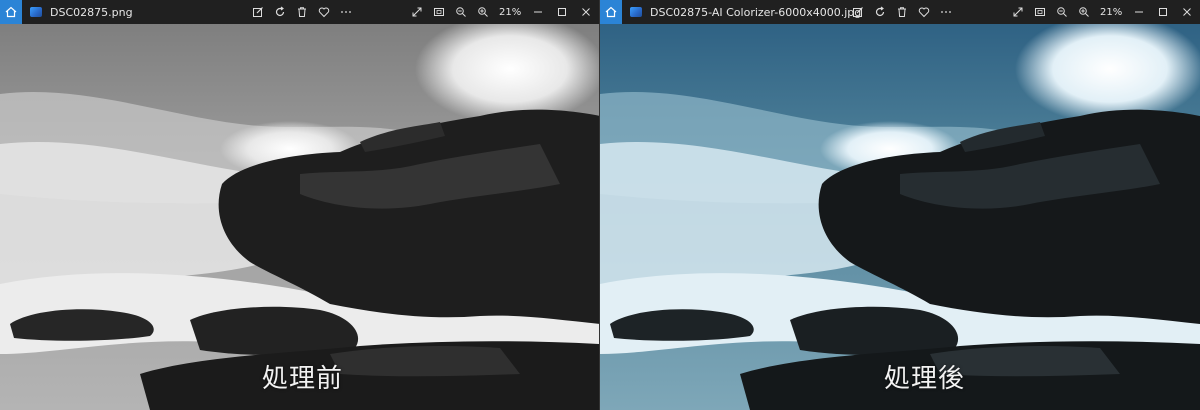 This screenshot has width=1200, height=410. I want to click on title-bar: DSC02875.png 21%, so click(299, 12).